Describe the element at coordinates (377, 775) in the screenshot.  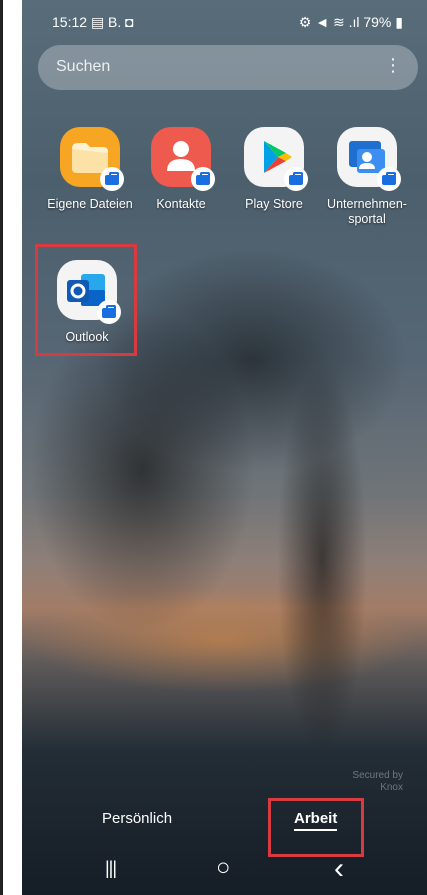
I see `knox-line1: Secured by` at that location.